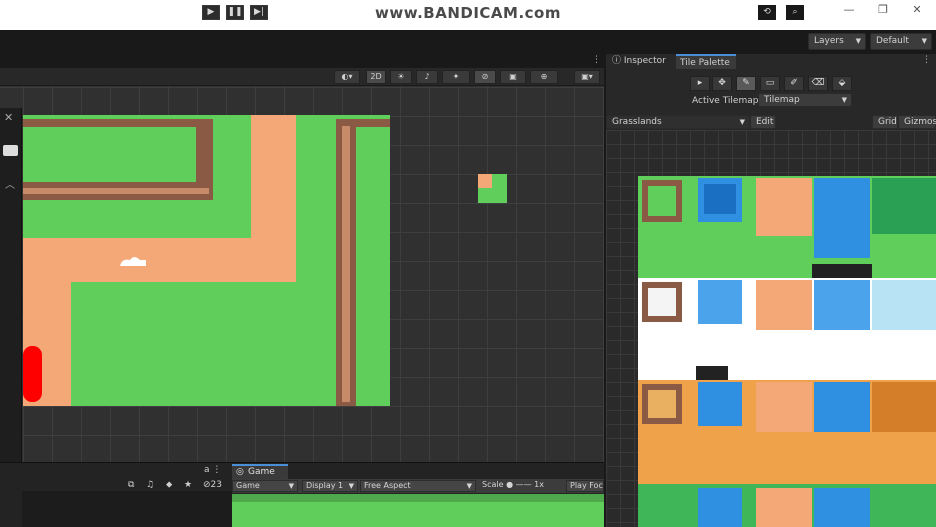 This screenshot has width=936, height=527. I want to click on tile-snow-dirt, so click(784, 305).